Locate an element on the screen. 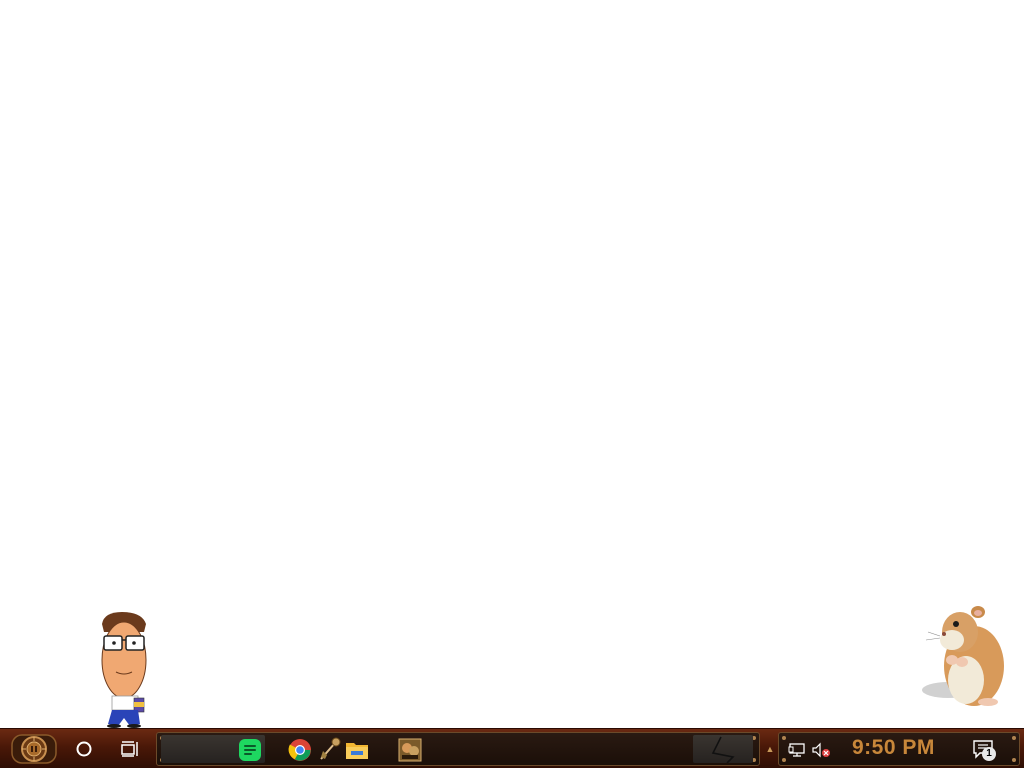 Image resolution: width=1024 pixels, height=768 pixels. volume-tray-button is located at coordinates (821, 750).